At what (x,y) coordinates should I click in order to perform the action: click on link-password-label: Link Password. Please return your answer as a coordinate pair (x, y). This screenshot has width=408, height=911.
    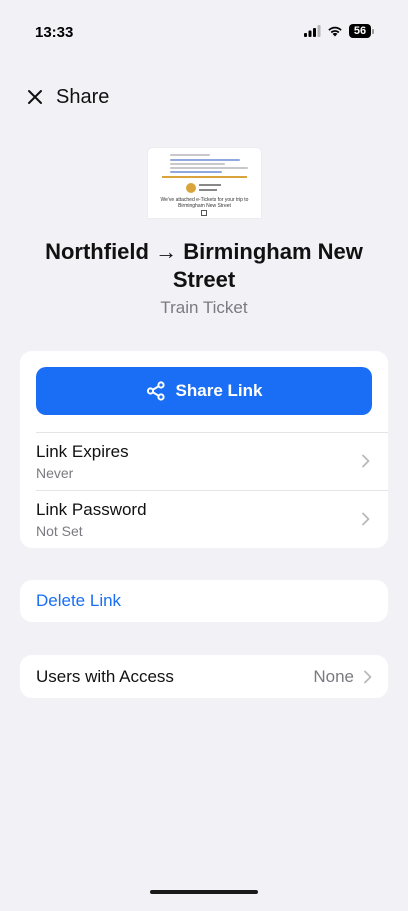
    Looking at the image, I should click on (91, 509).